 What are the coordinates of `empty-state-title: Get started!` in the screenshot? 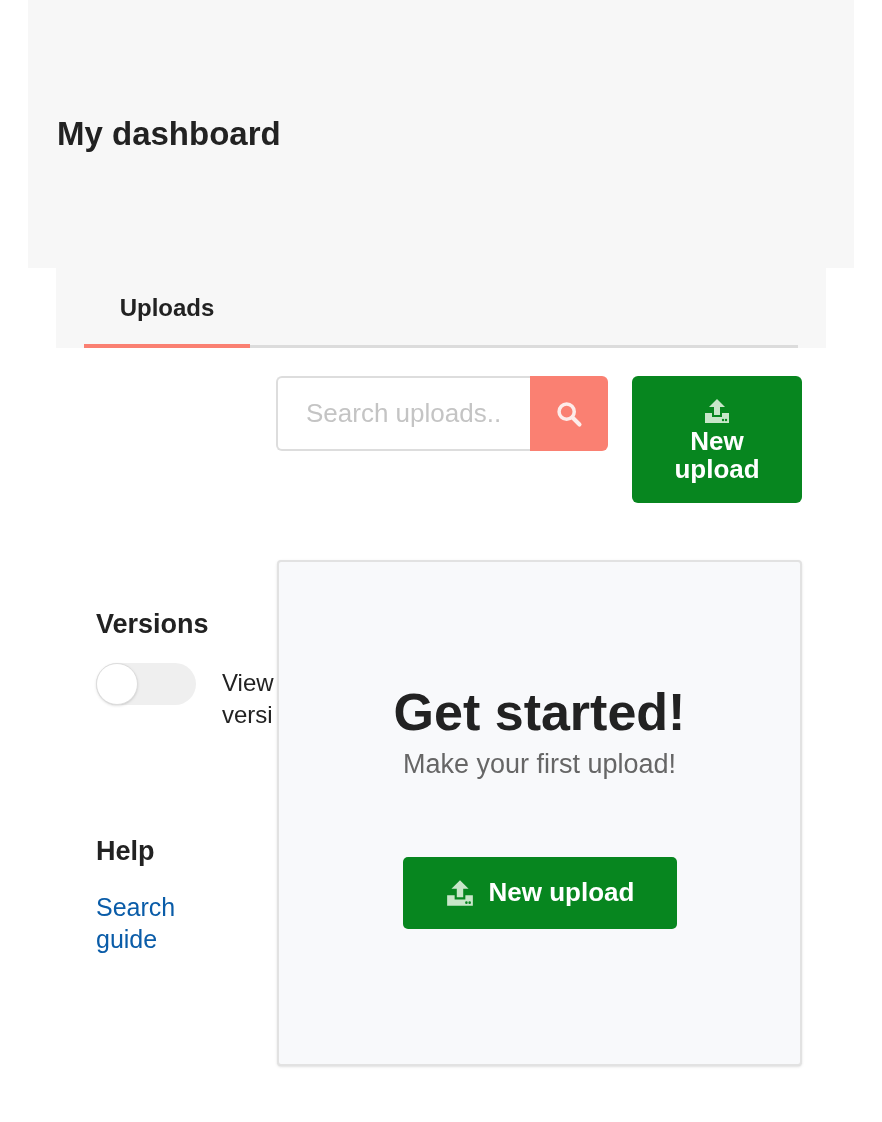 It's located at (539, 712).